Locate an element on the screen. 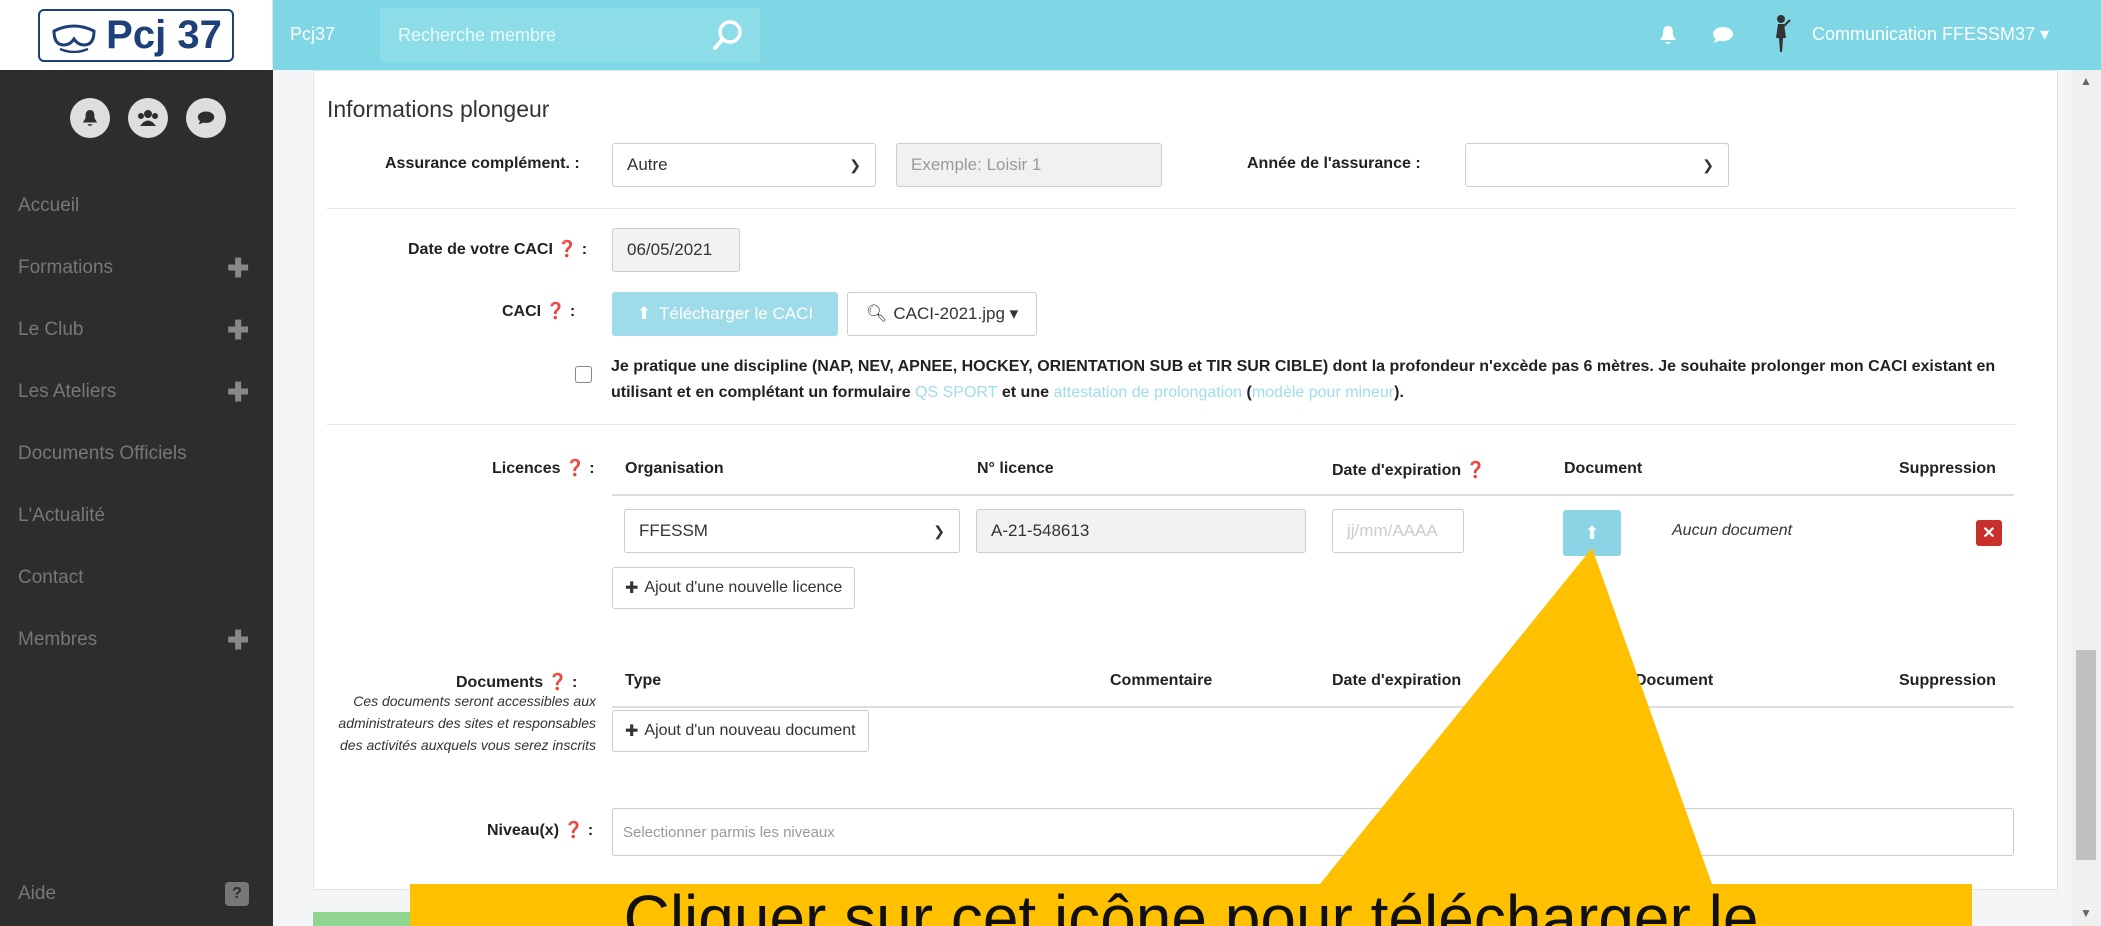  sidebar-item-aide: Aide? is located at coordinates (136, 894).